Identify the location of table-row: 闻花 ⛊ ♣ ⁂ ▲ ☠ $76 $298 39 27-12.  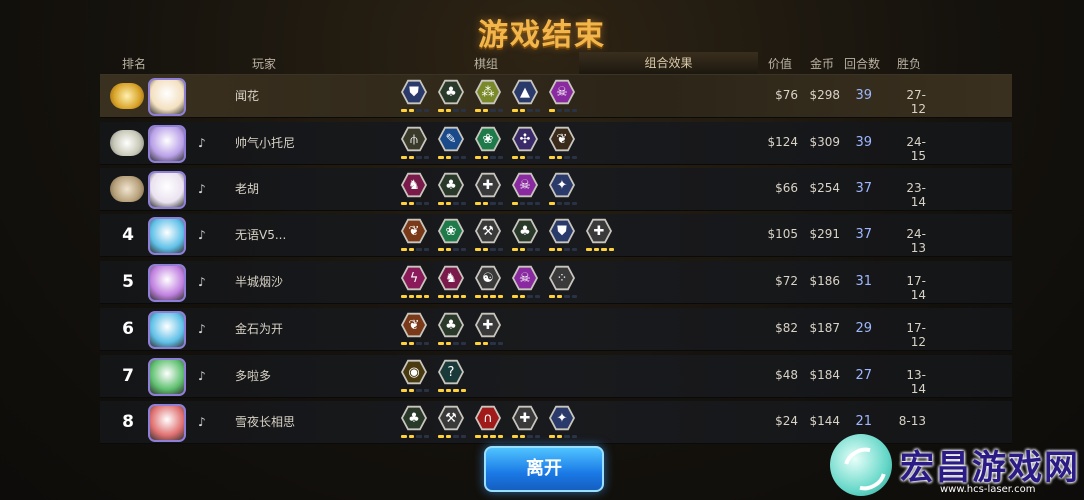
(556, 96).